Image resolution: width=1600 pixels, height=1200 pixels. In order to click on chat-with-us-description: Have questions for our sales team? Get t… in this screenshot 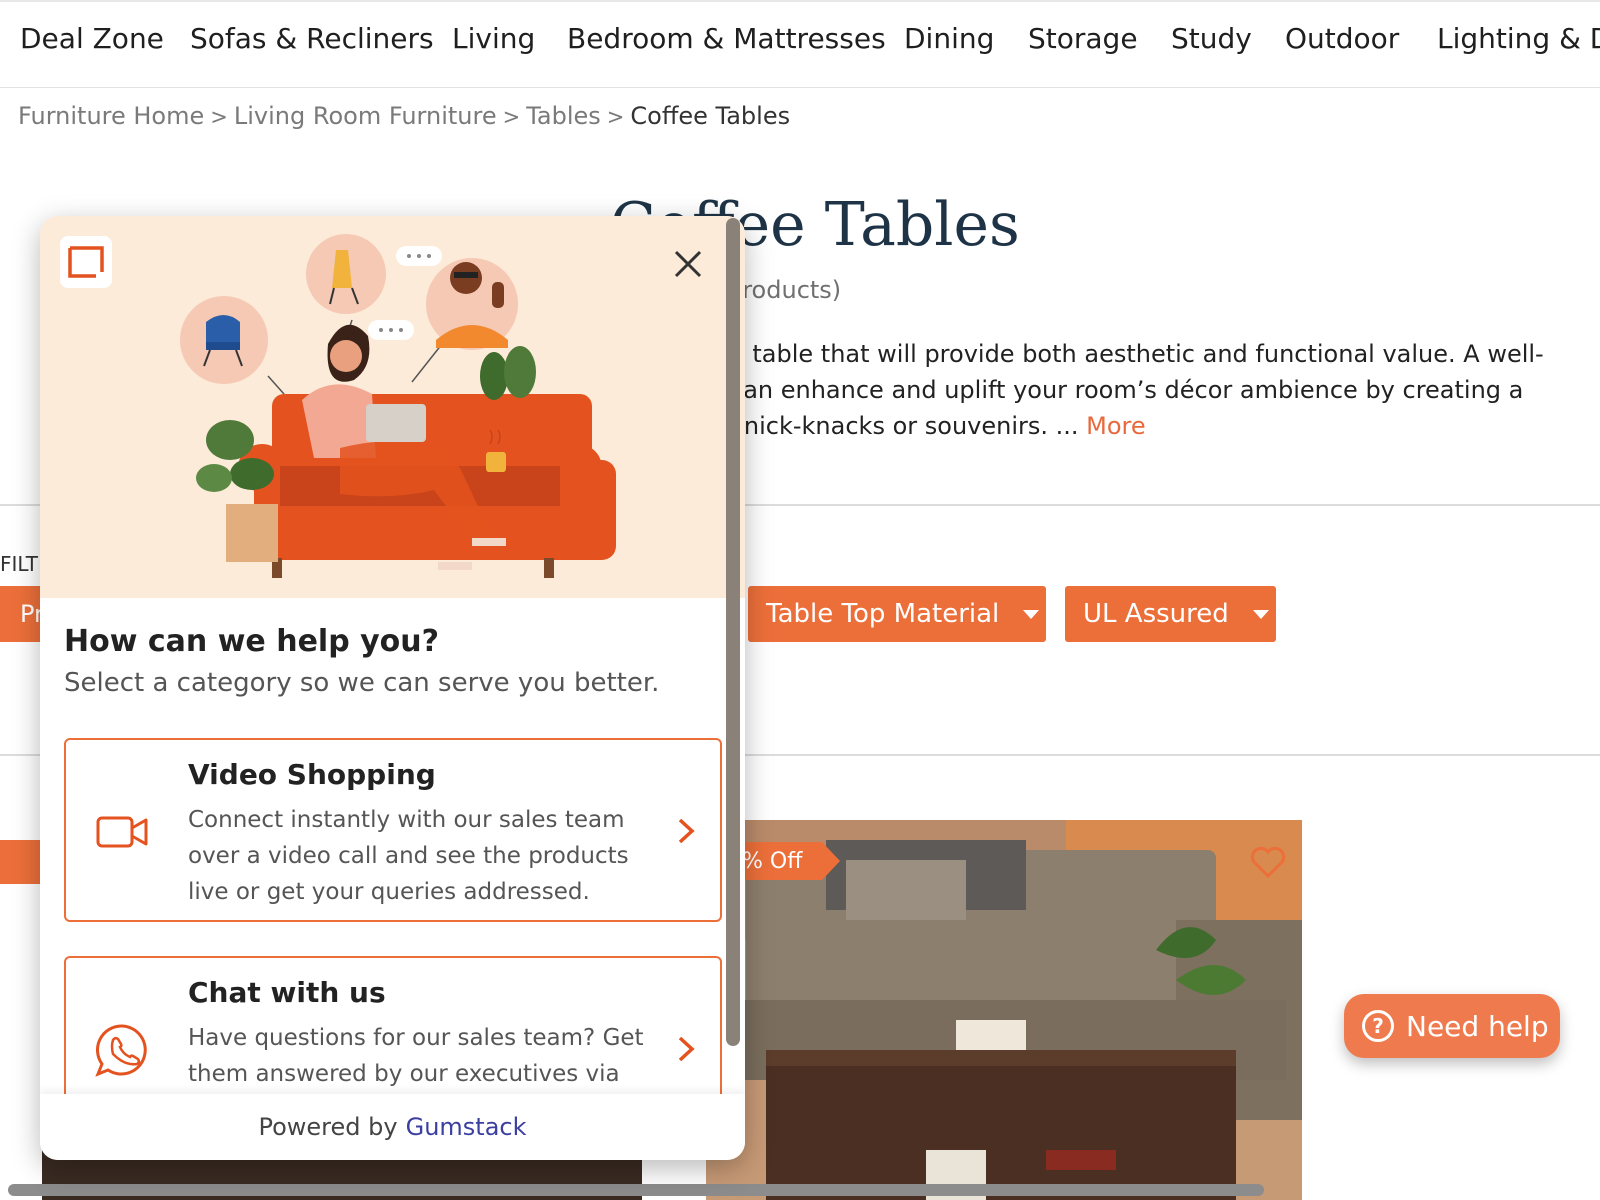, I will do `click(416, 1056)`.